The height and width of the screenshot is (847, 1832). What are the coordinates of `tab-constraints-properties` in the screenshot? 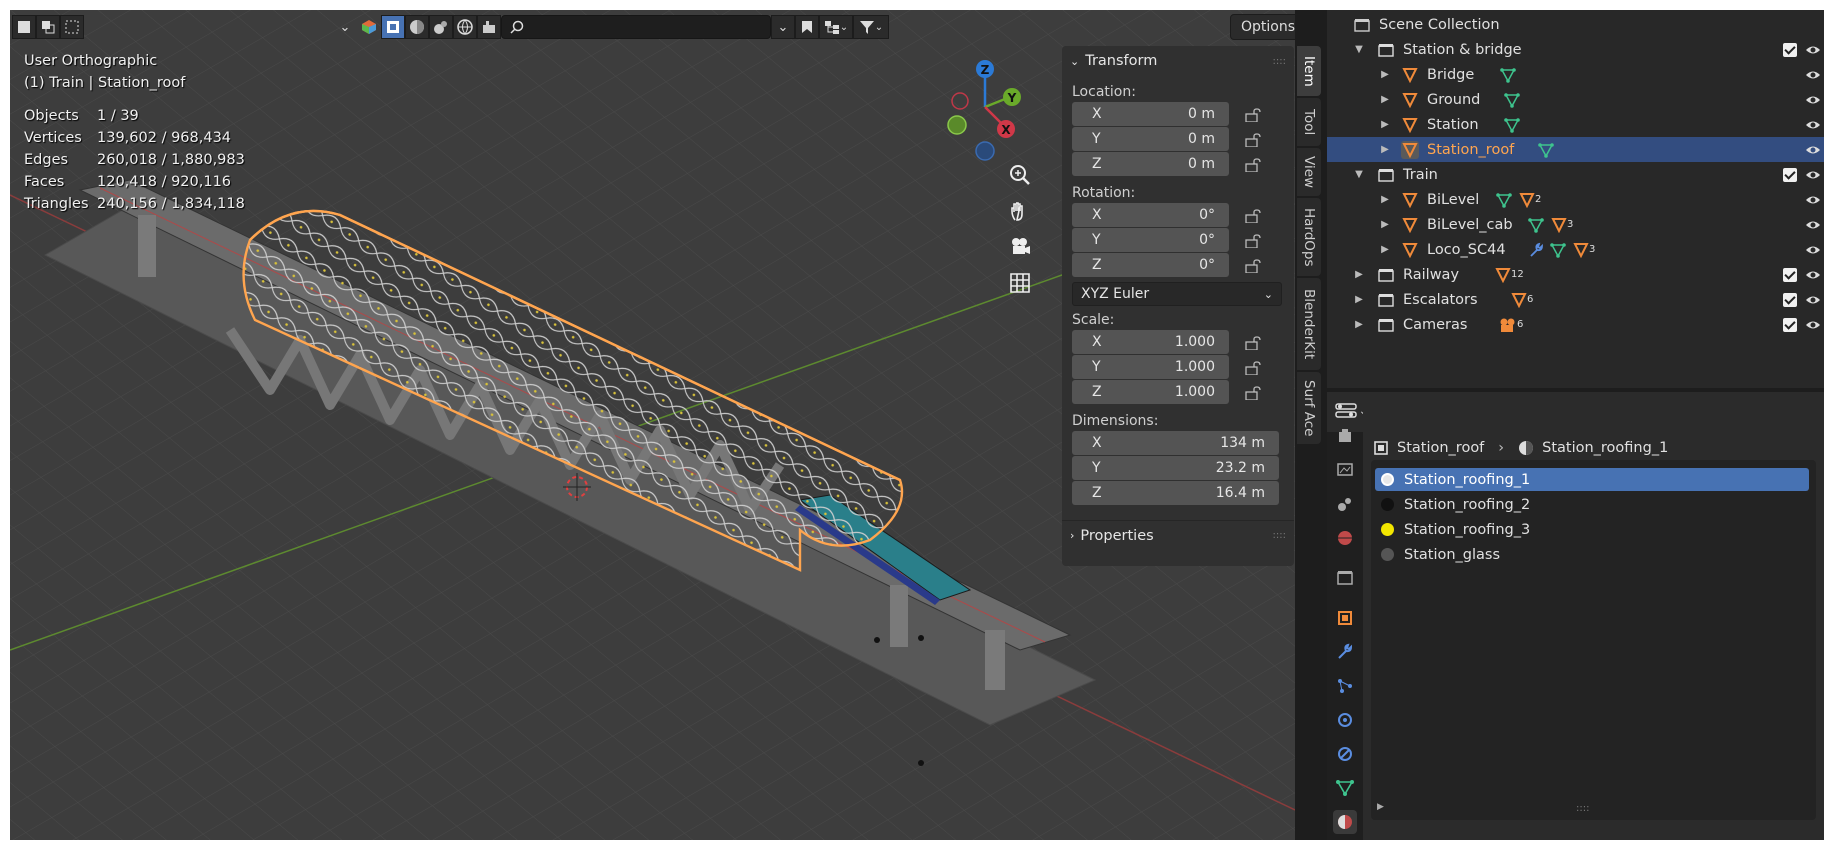 It's located at (1345, 754).